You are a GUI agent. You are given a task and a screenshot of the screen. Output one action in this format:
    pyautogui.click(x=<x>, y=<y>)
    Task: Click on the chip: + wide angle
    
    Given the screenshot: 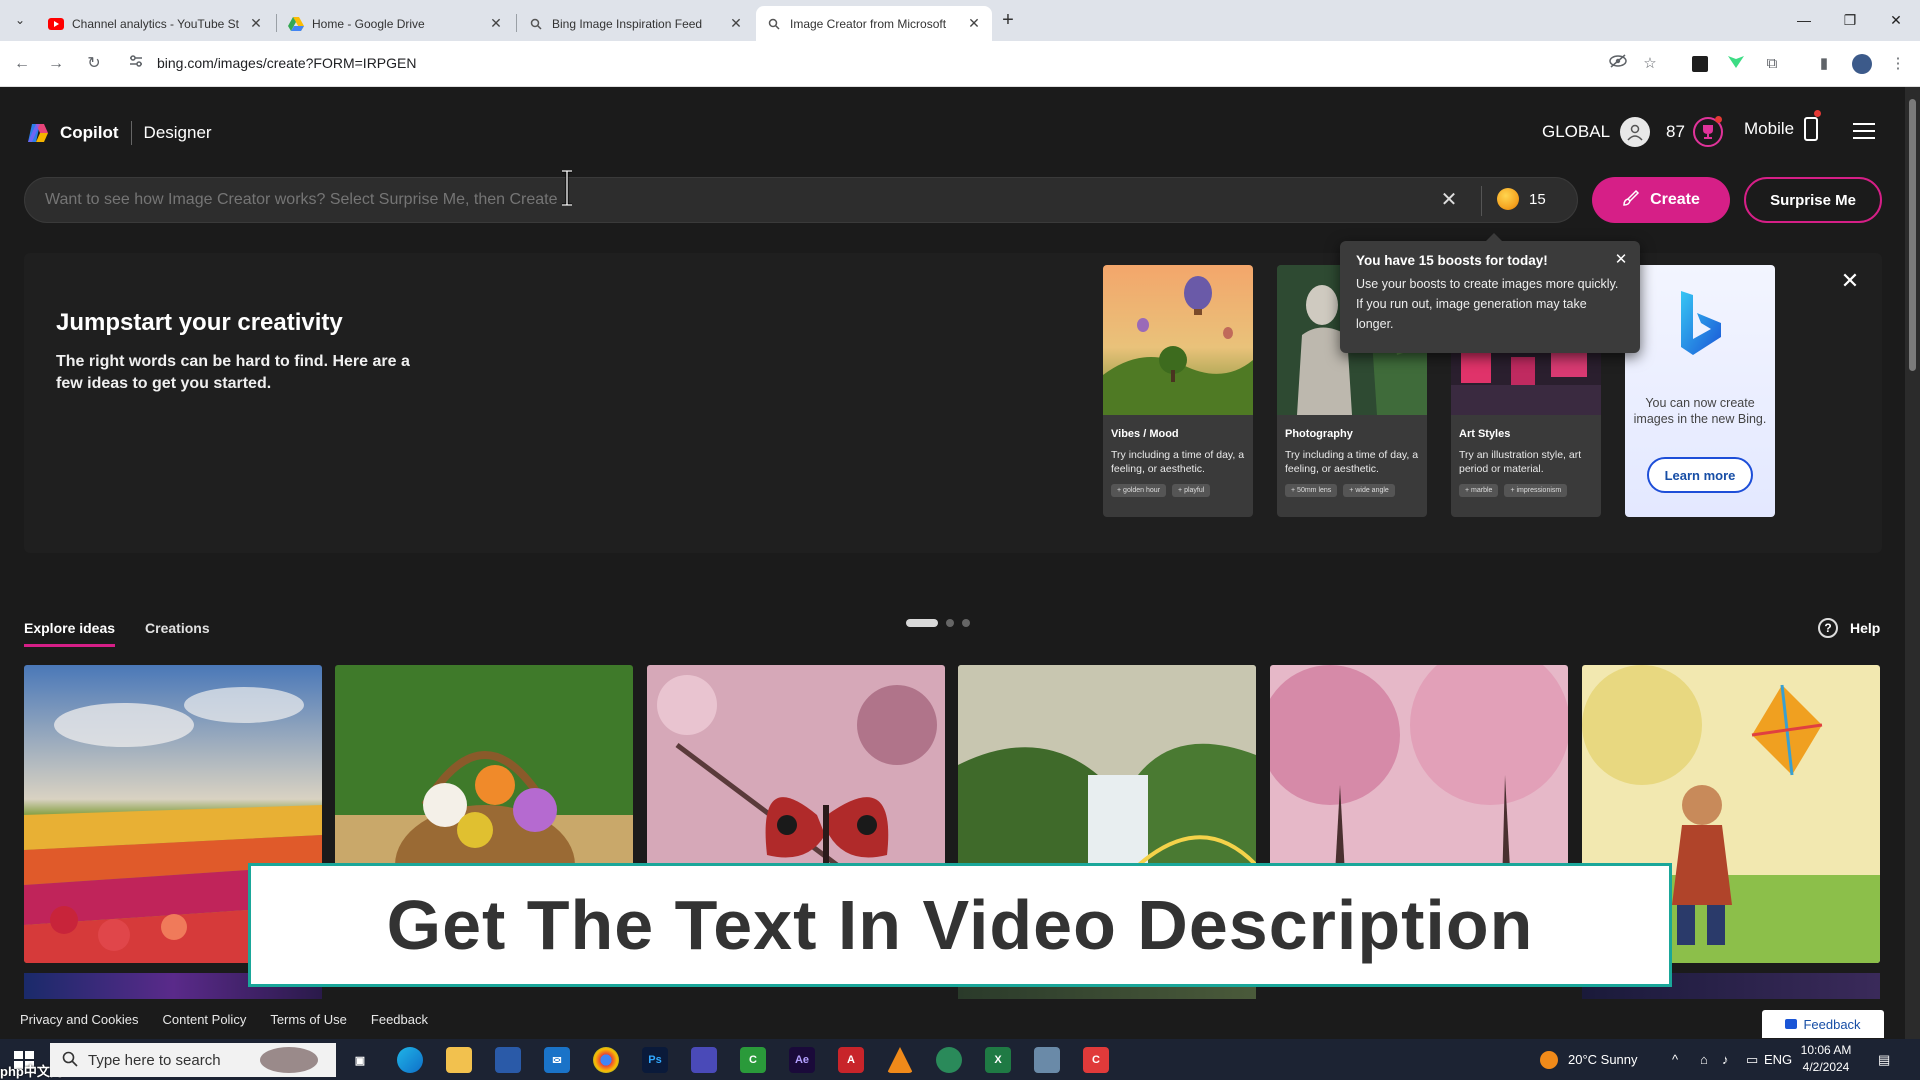 What is the action you would take?
    pyautogui.click(x=1369, y=490)
    